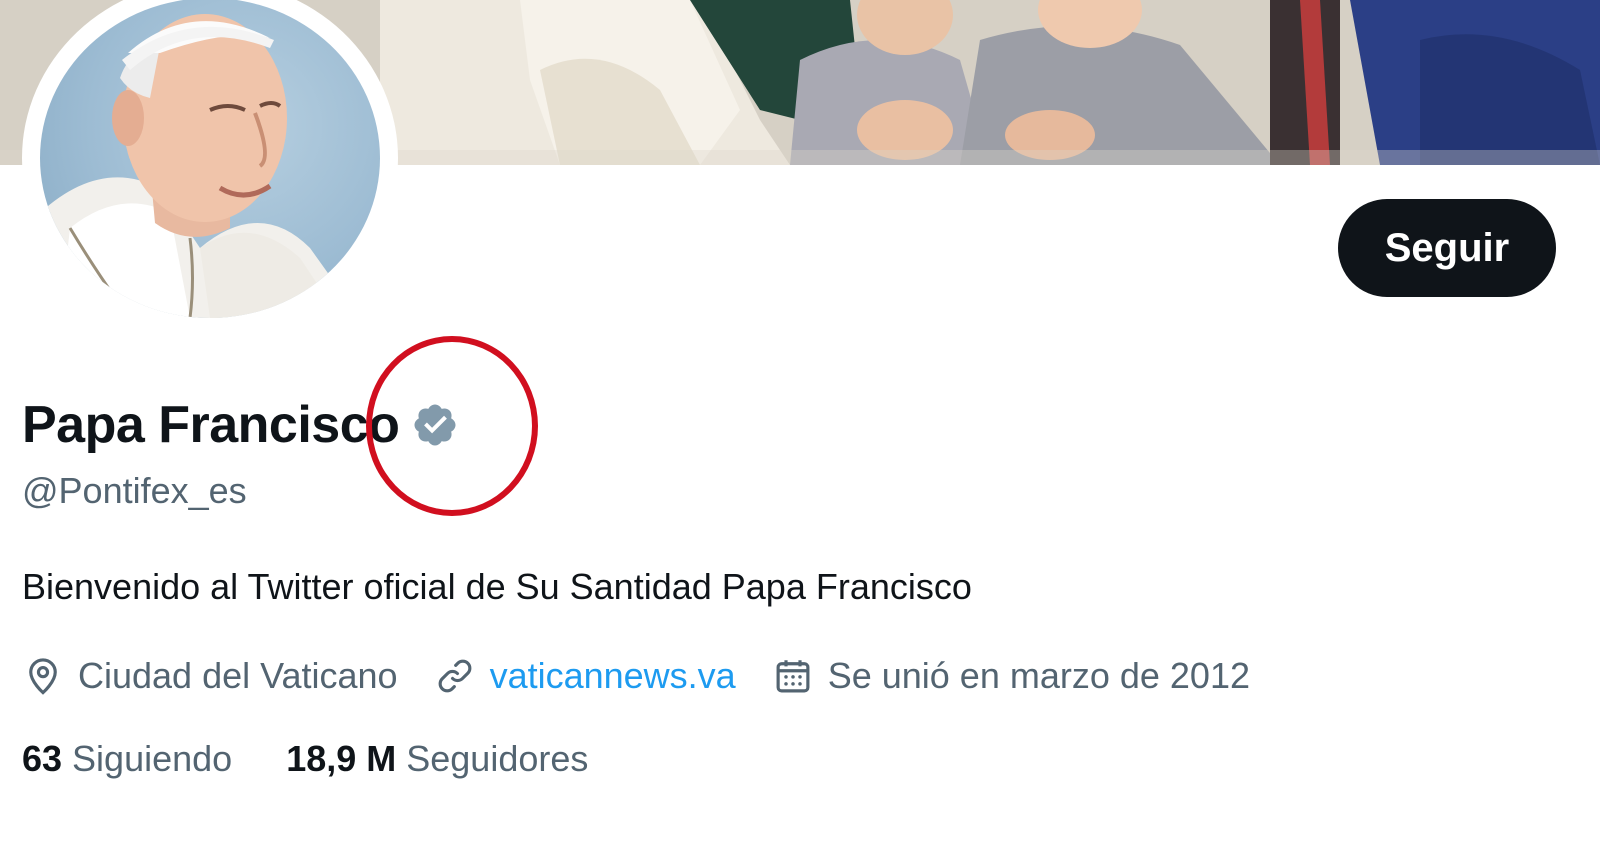 The width and height of the screenshot is (1600, 853). I want to click on joined-text: Se unió en marzo de 2012, so click(1038, 675).